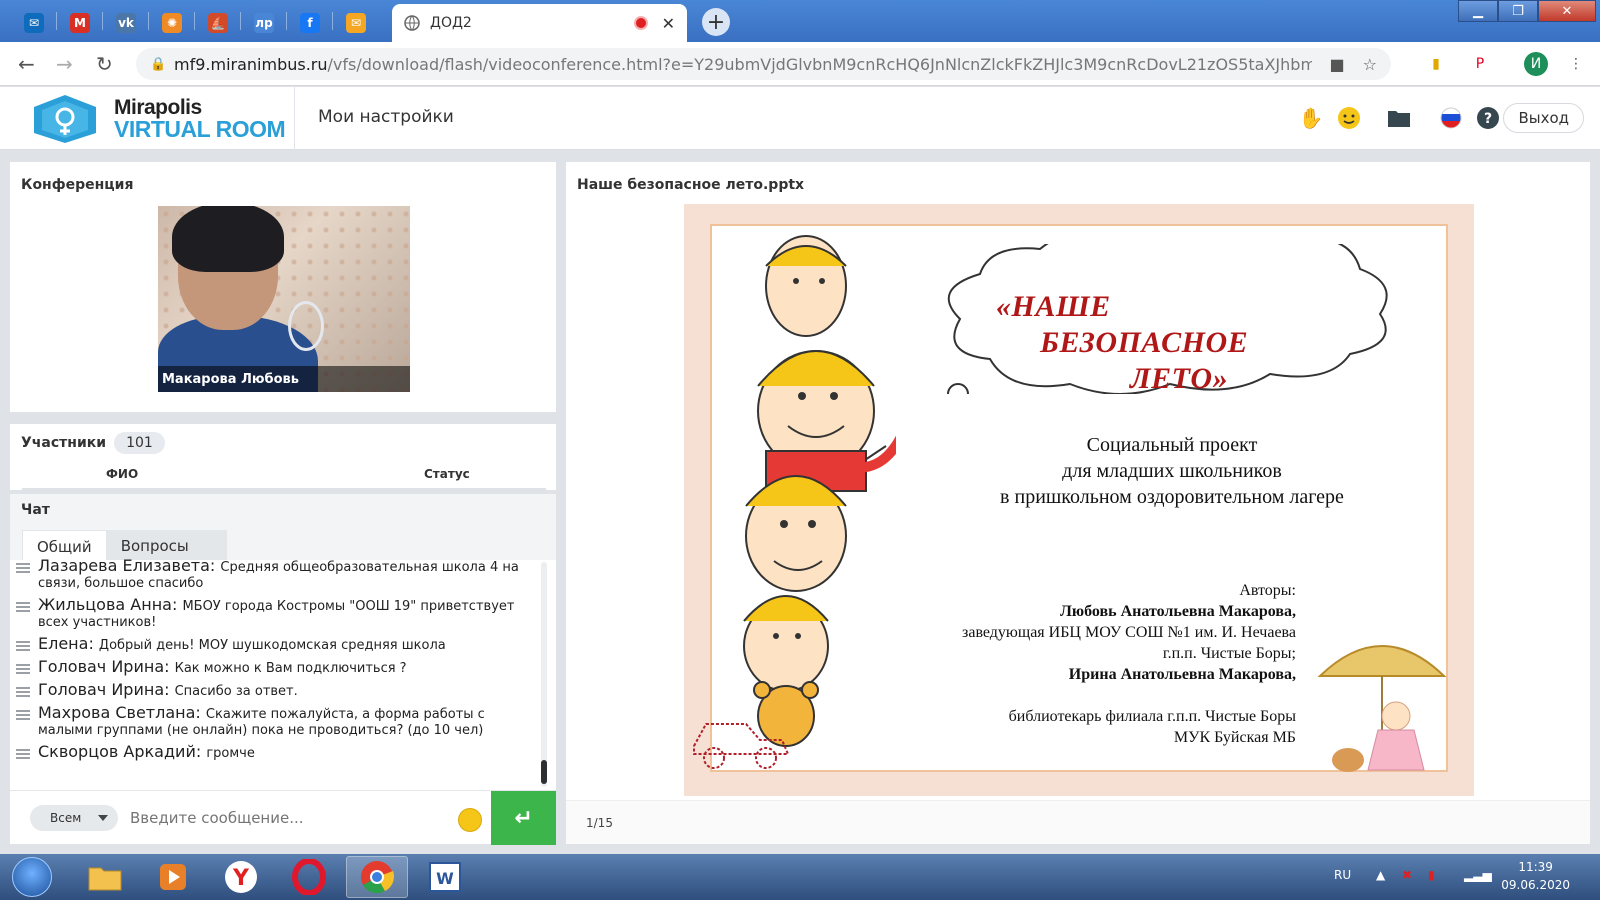  What do you see at coordinates (1535, 876) in the screenshot?
I see `taskbar-clock: 11:39 09.06.2020` at bounding box center [1535, 876].